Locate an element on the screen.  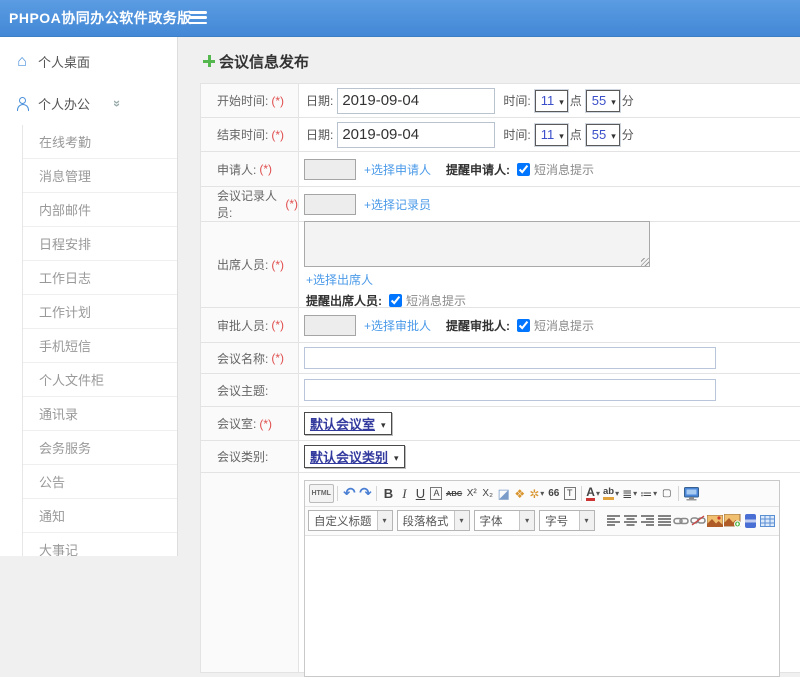
align-right-icon is located at coordinates (647, 520).